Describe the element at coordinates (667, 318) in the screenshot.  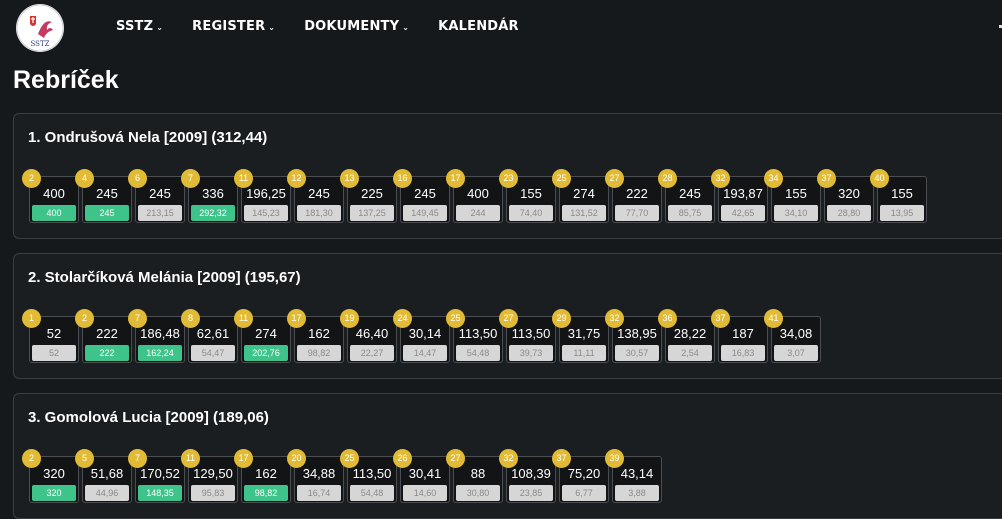
I see `rank-badge: 36` at that location.